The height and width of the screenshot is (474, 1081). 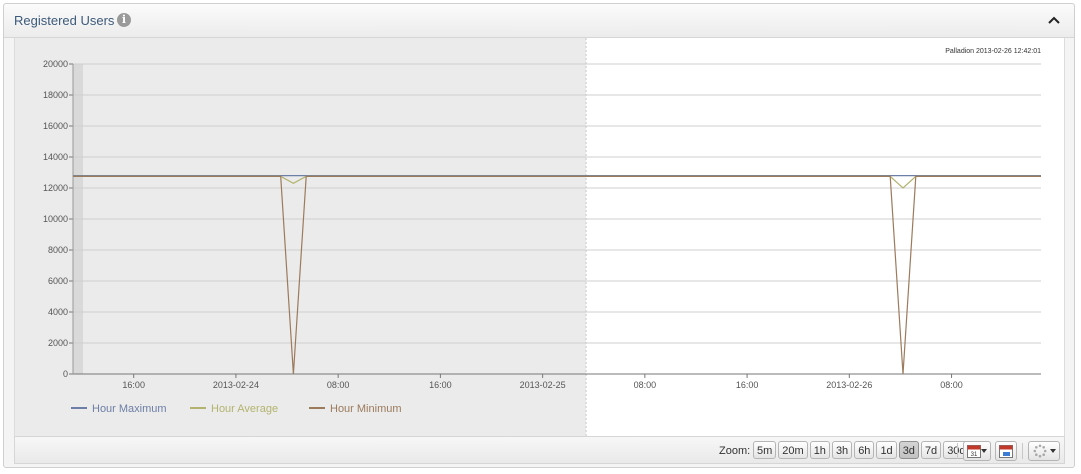 I want to click on zoom-label: Zoom:, so click(x=735, y=451).